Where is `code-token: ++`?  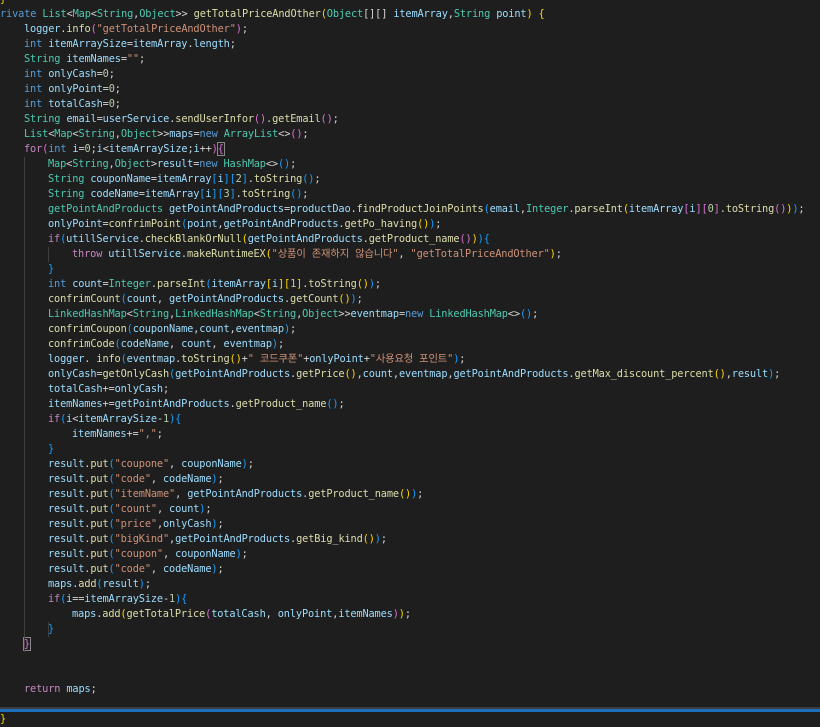
code-token: ++ is located at coordinates (205, 149).